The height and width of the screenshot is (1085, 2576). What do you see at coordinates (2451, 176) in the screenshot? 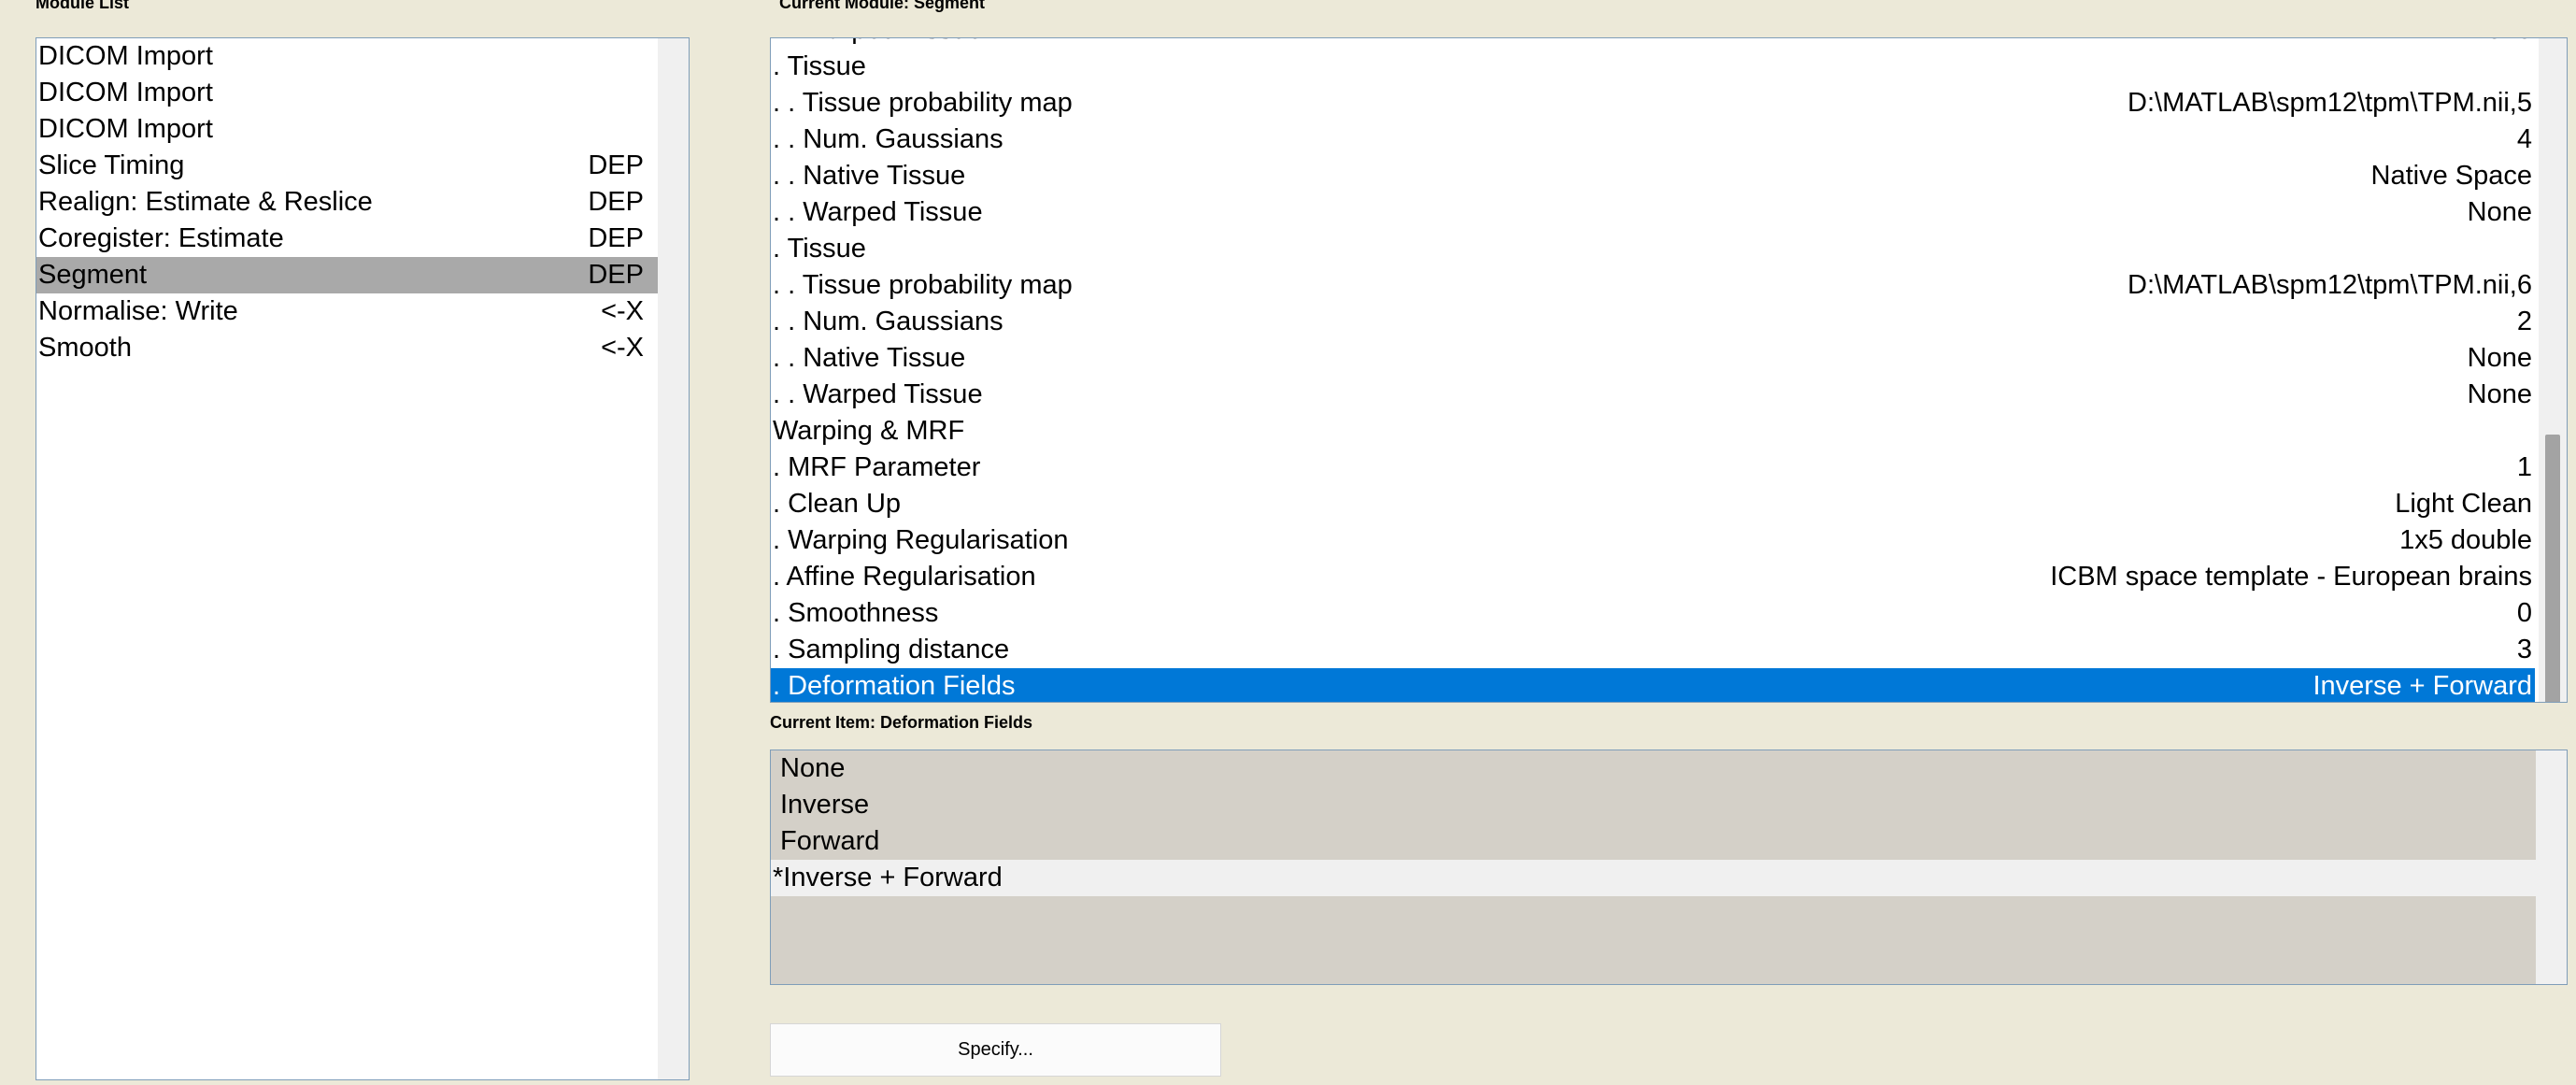
I see `option-value: Native Space` at bounding box center [2451, 176].